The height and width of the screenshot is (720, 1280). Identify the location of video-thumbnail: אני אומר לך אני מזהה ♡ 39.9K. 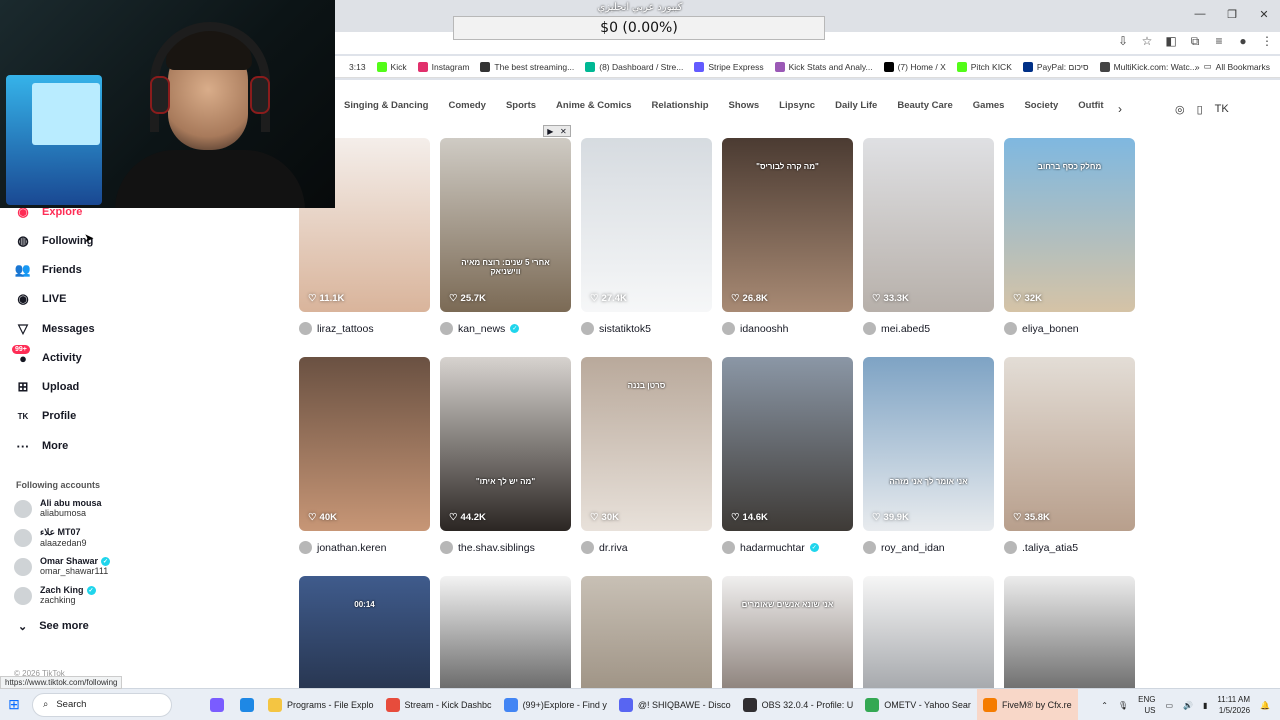
(928, 444).